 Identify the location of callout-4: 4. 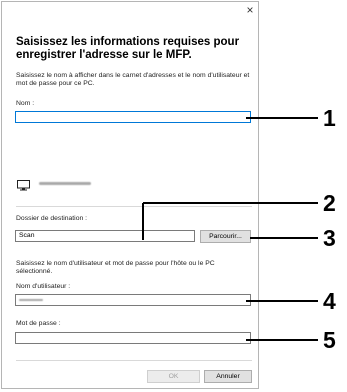
(329, 301).